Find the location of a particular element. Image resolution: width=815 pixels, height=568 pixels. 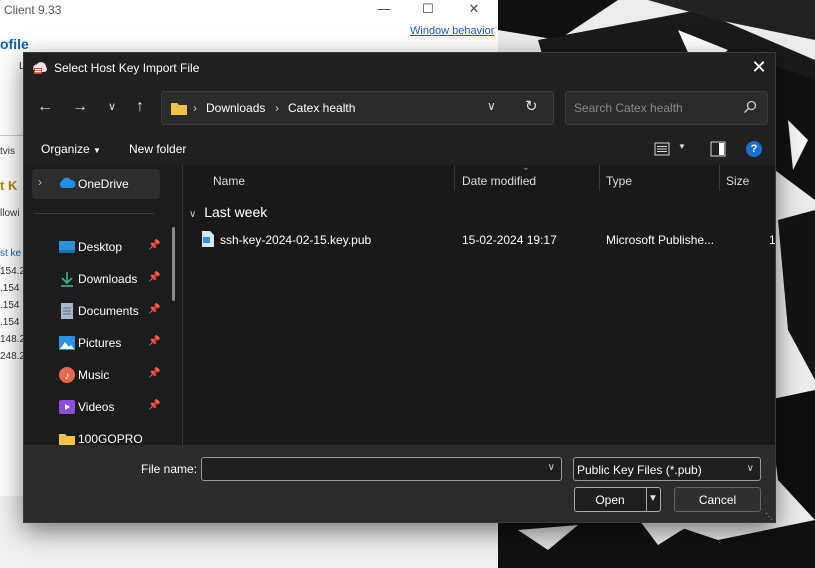

dialog-titlebar: Select Host Key Import File ✕ is located at coordinates (399, 68).